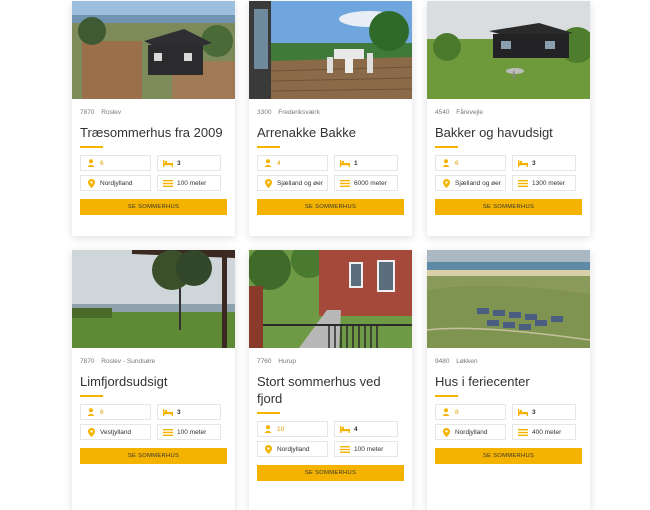 The height and width of the screenshot is (510, 650). I want to click on location-line: 9480 Løkken, so click(512, 362).